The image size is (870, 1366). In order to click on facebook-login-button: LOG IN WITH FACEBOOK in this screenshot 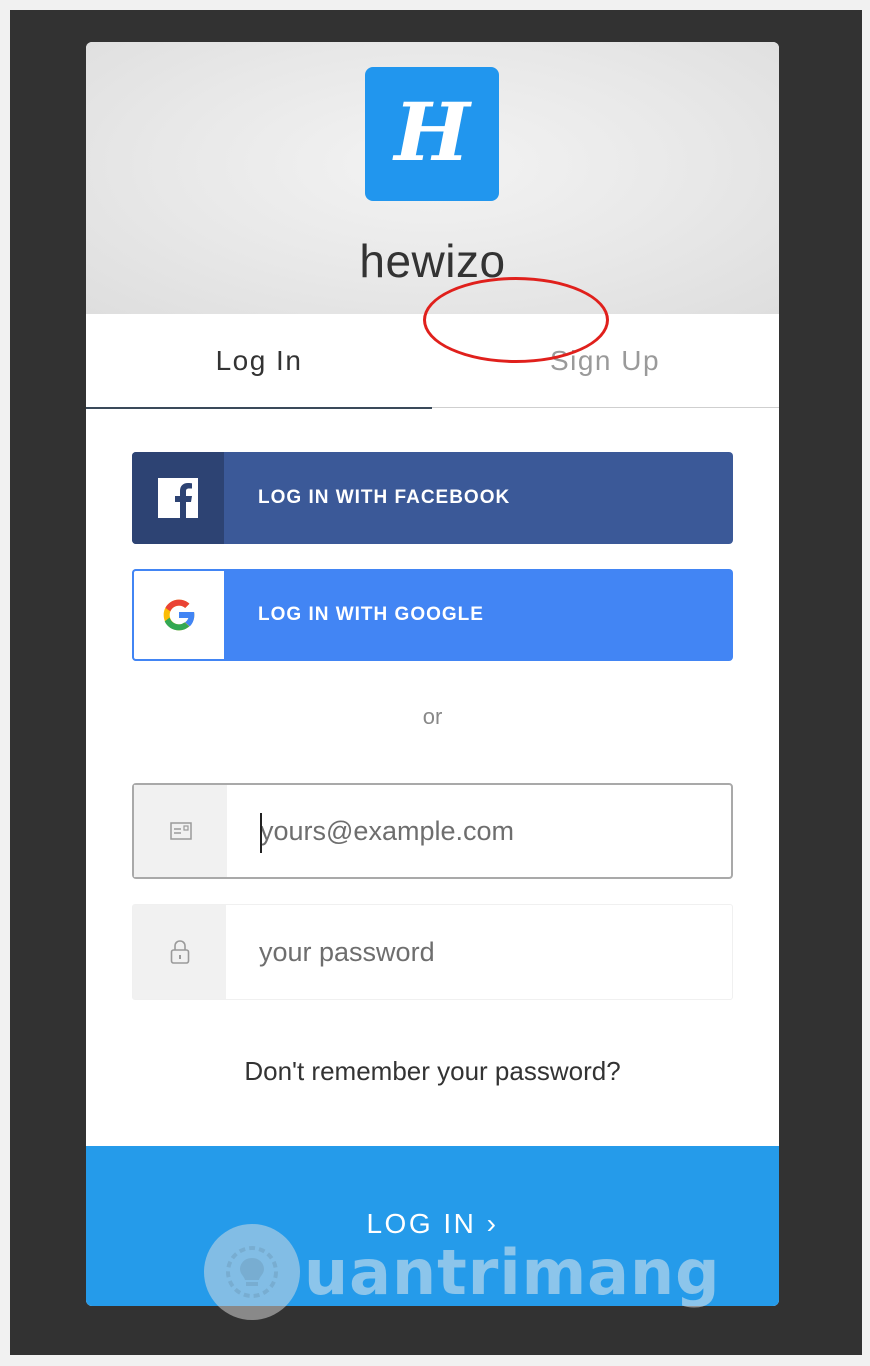, I will do `click(432, 498)`.